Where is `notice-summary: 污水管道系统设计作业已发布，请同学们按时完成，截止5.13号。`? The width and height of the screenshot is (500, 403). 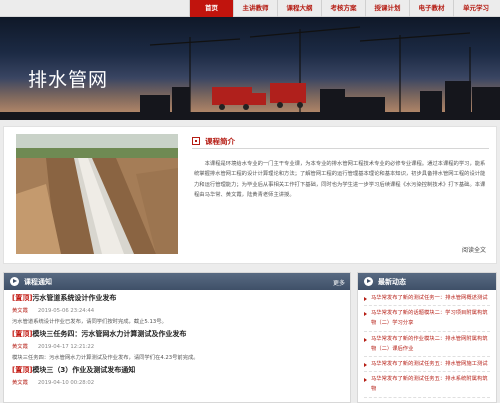
notice-summary: 污水管道系统设计作业已发布，请同学们按时完成，截止5.13号。 is located at coordinates (89, 322).